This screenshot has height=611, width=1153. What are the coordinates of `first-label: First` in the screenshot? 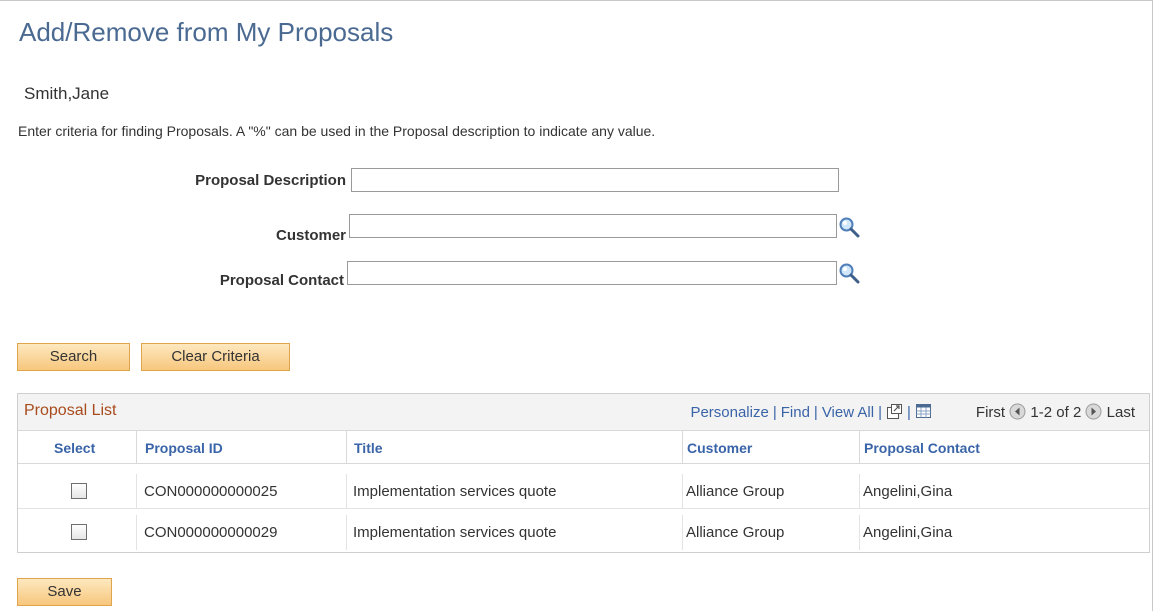 It's located at (990, 412).